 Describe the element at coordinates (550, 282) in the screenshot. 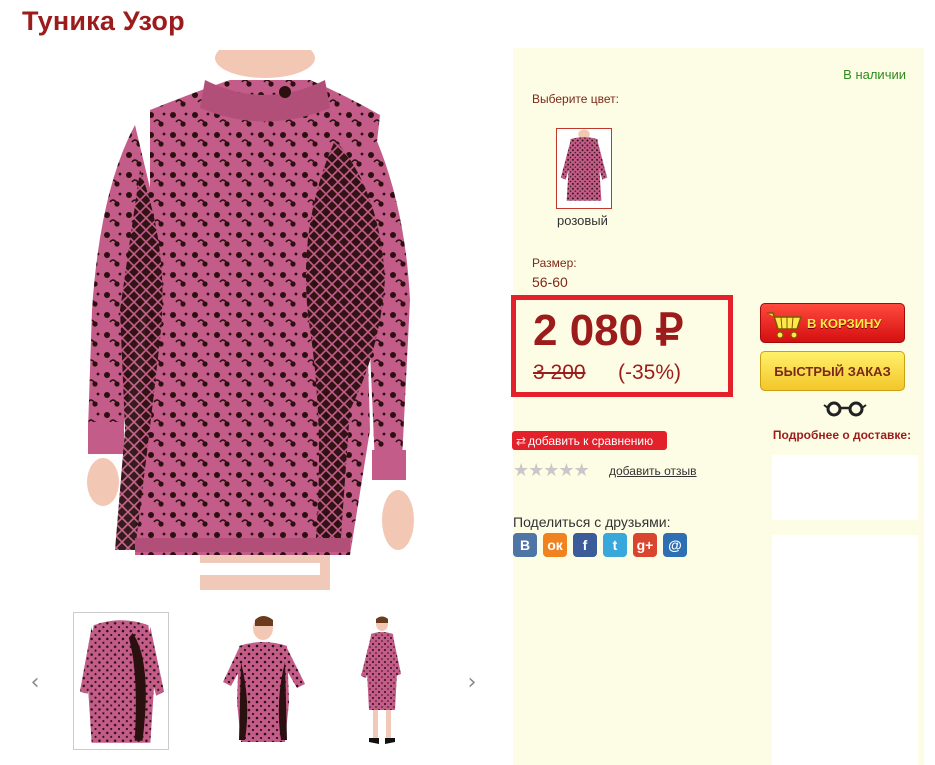

I see `size-value: 56-60` at that location.